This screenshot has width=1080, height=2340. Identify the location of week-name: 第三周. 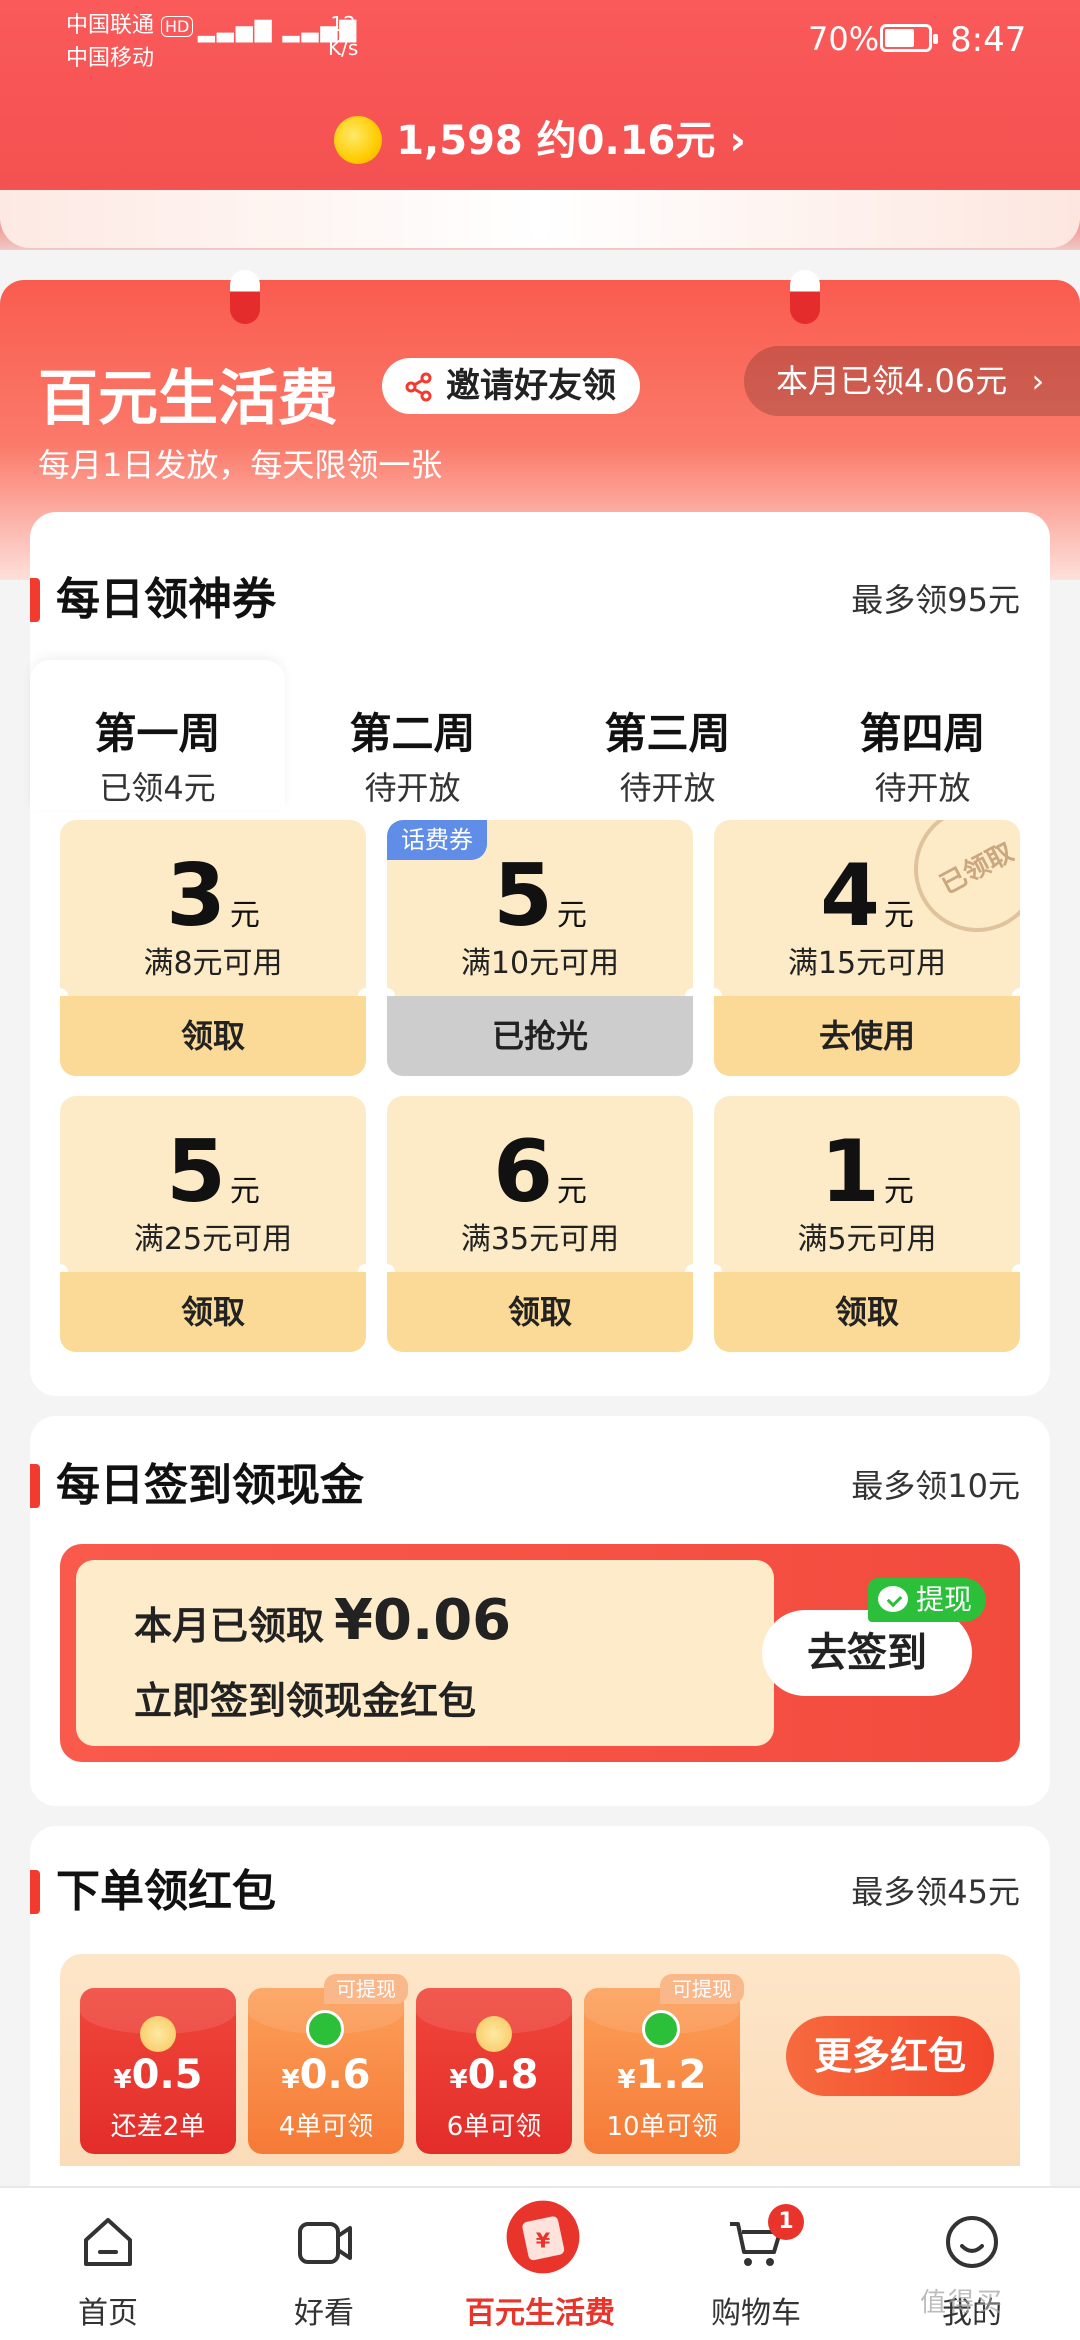
(667, 733).